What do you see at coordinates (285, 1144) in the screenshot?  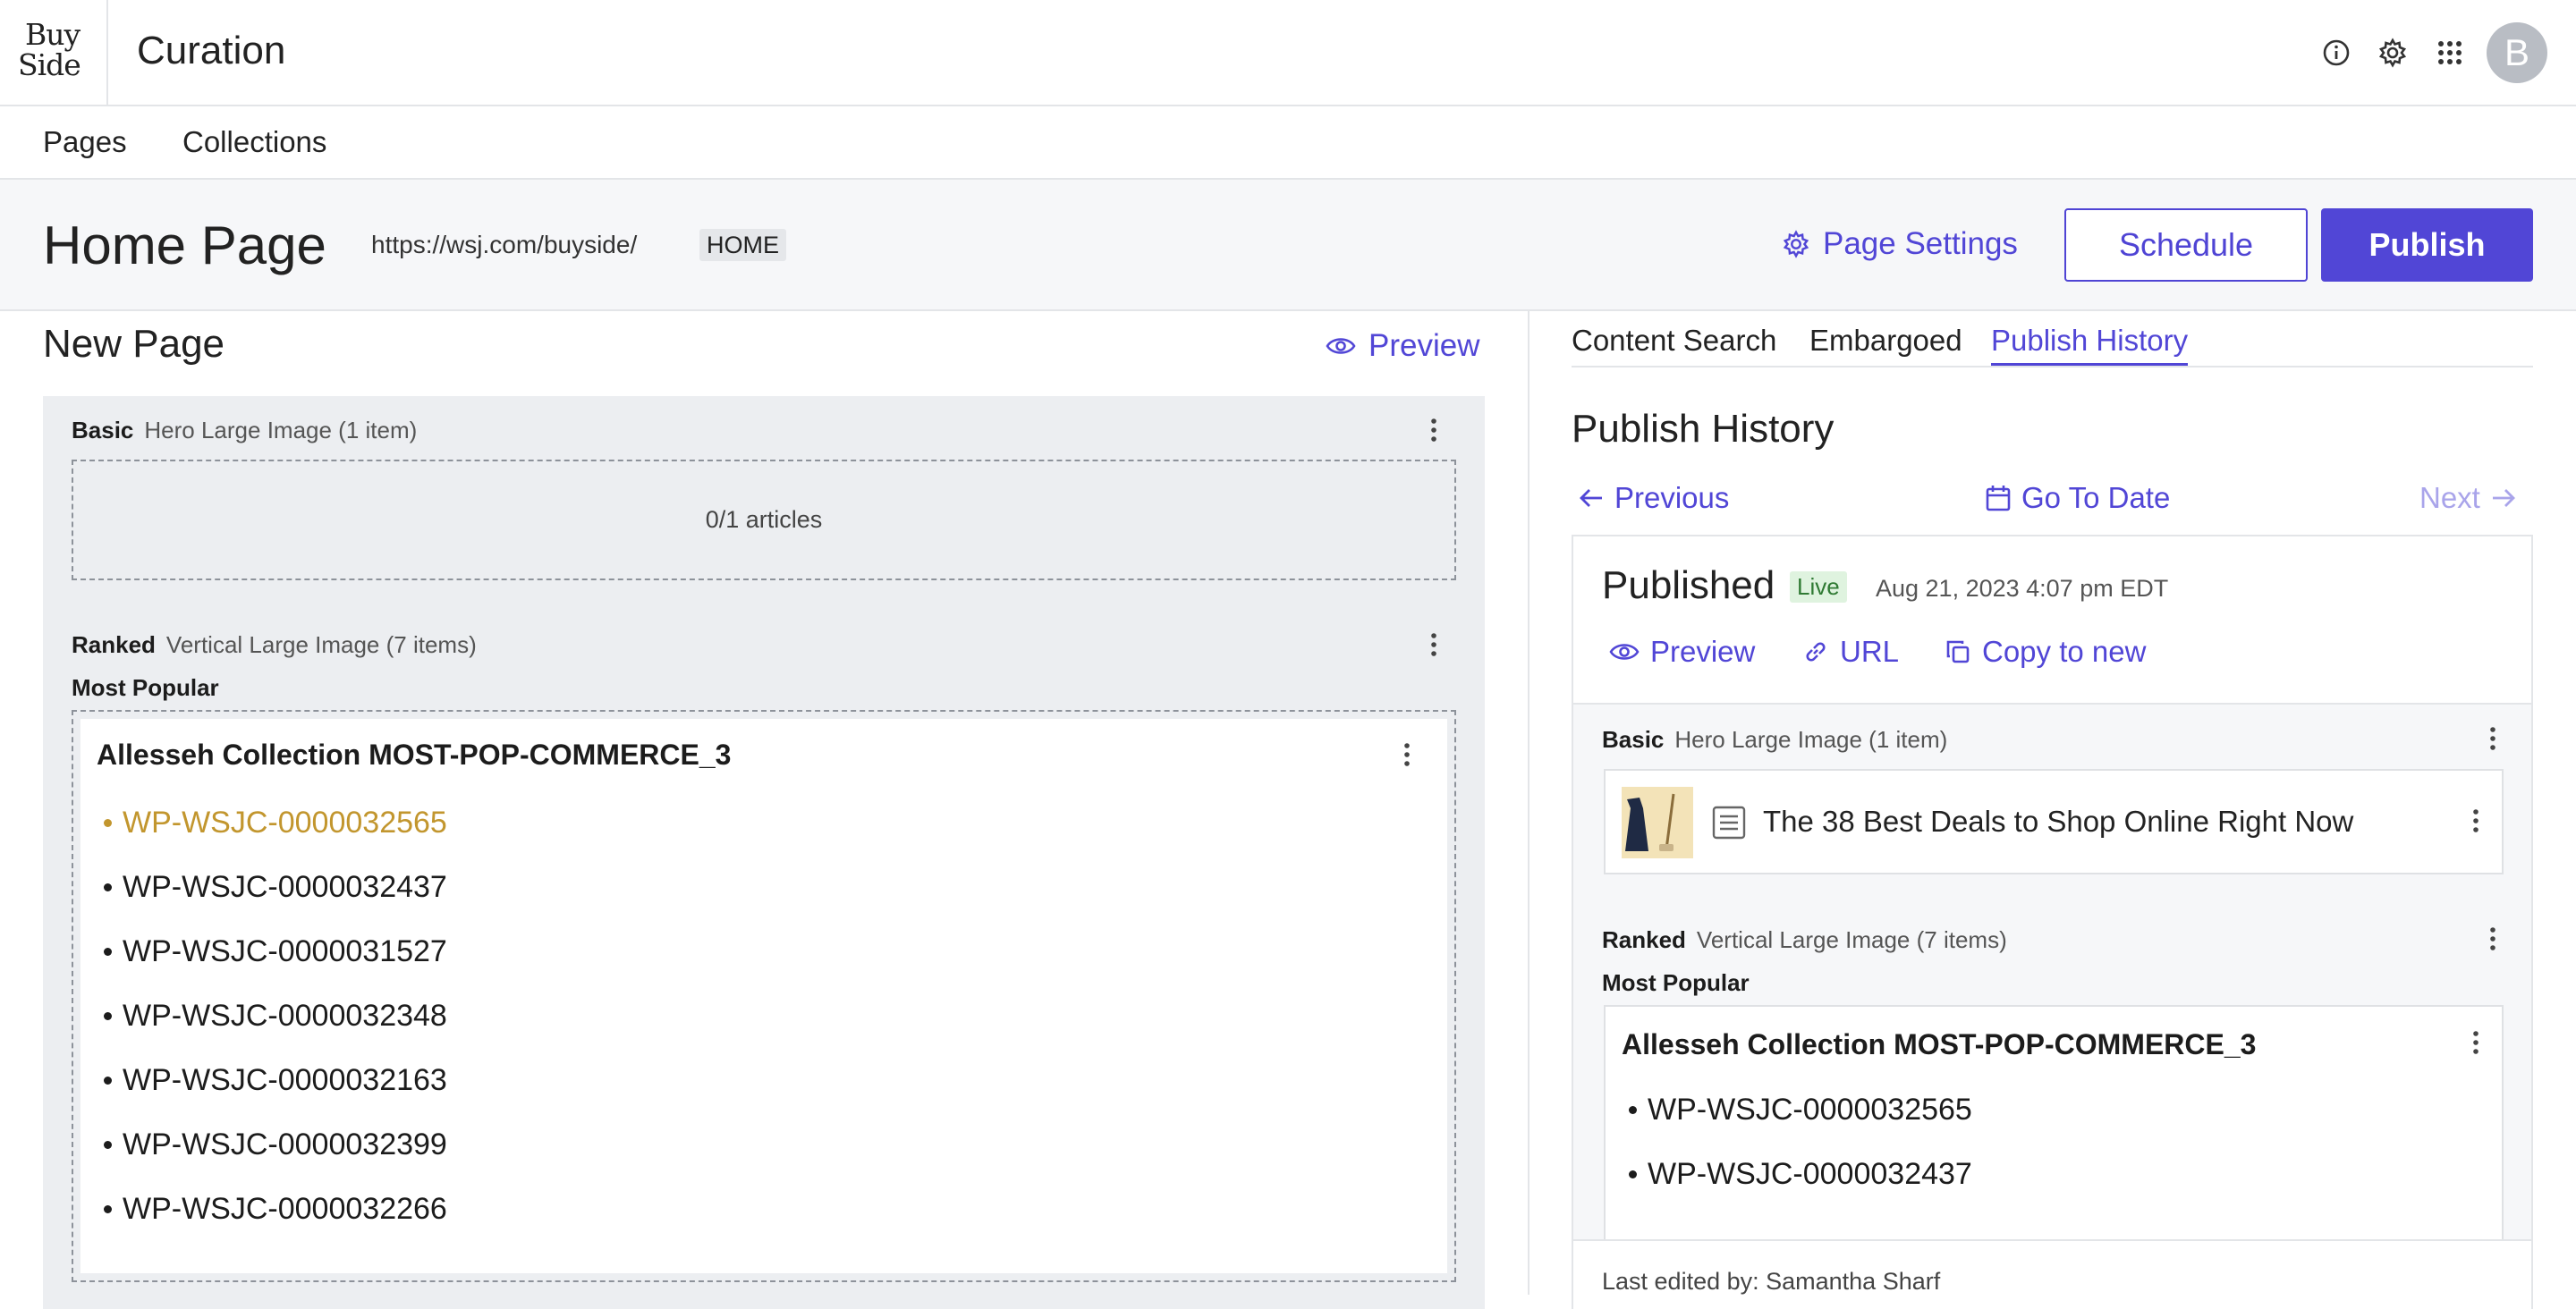 I see `list-item-label: WP-WSJC-0000032399` at bounding box center [285, 1144].